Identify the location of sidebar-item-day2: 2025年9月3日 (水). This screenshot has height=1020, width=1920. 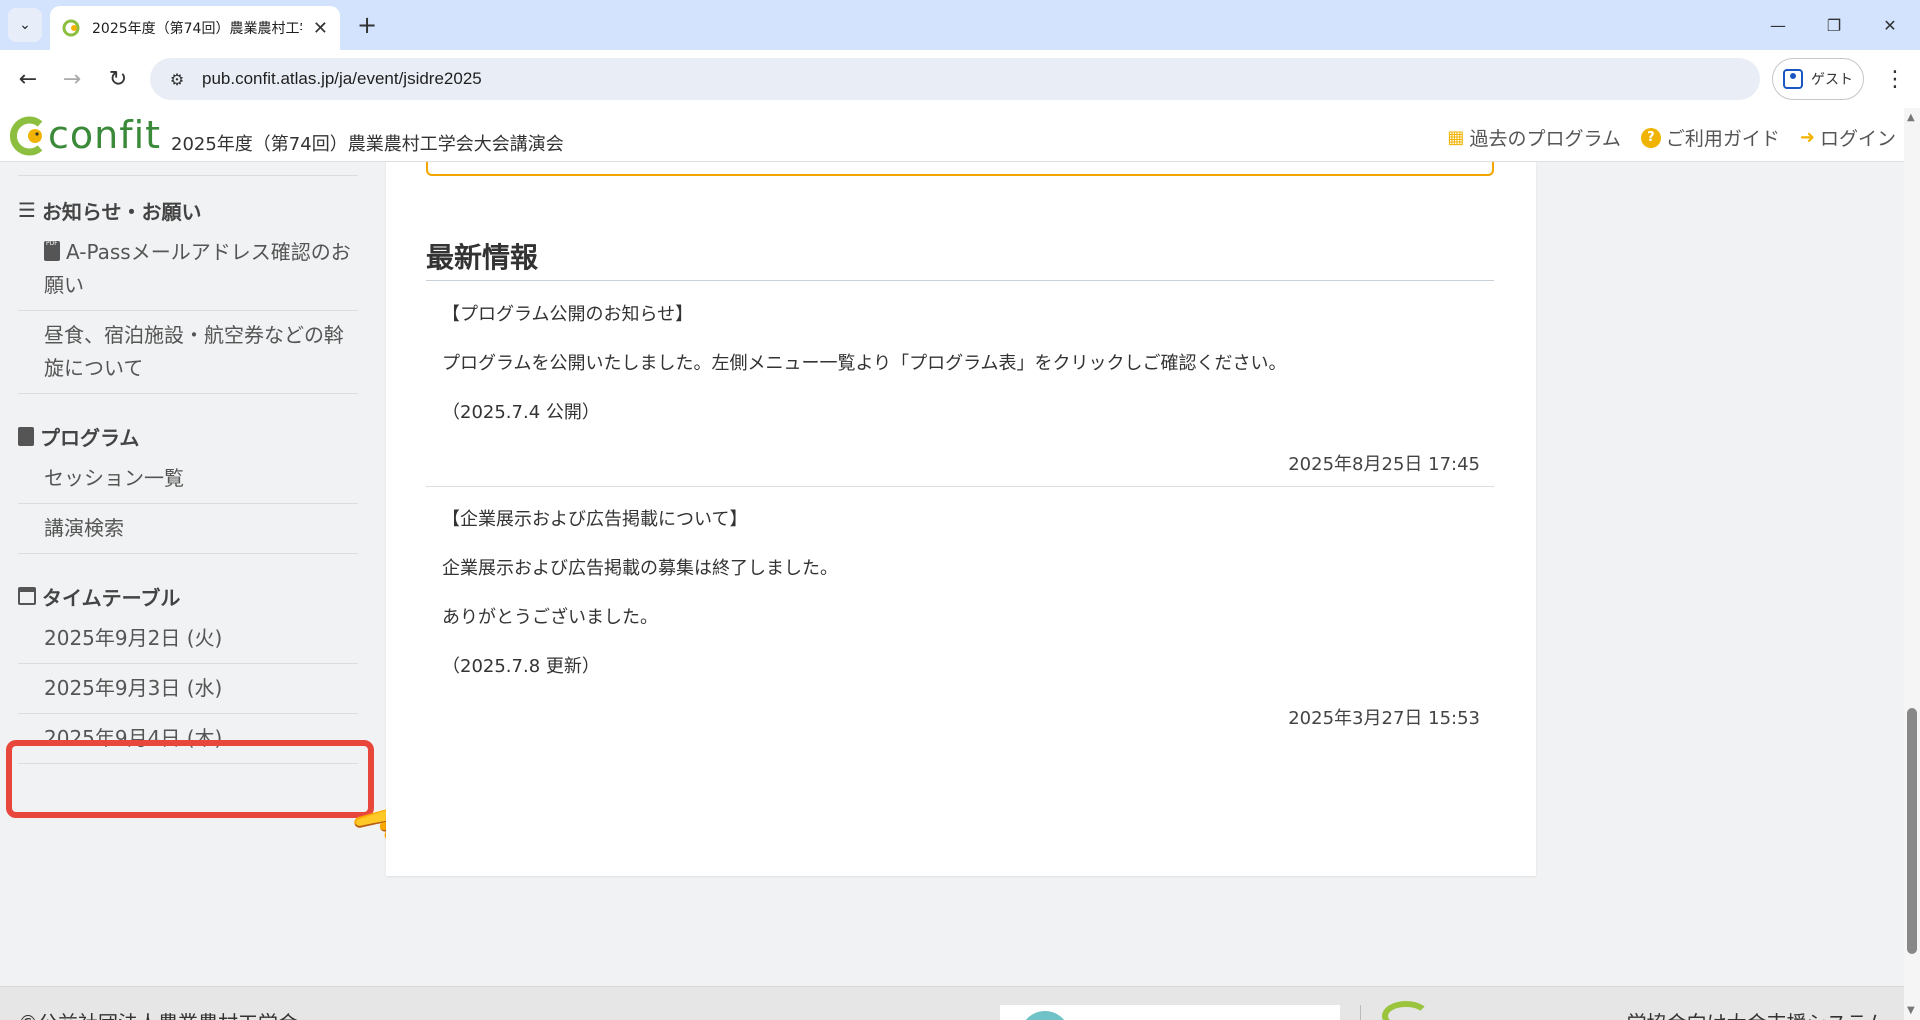
(188, 689).